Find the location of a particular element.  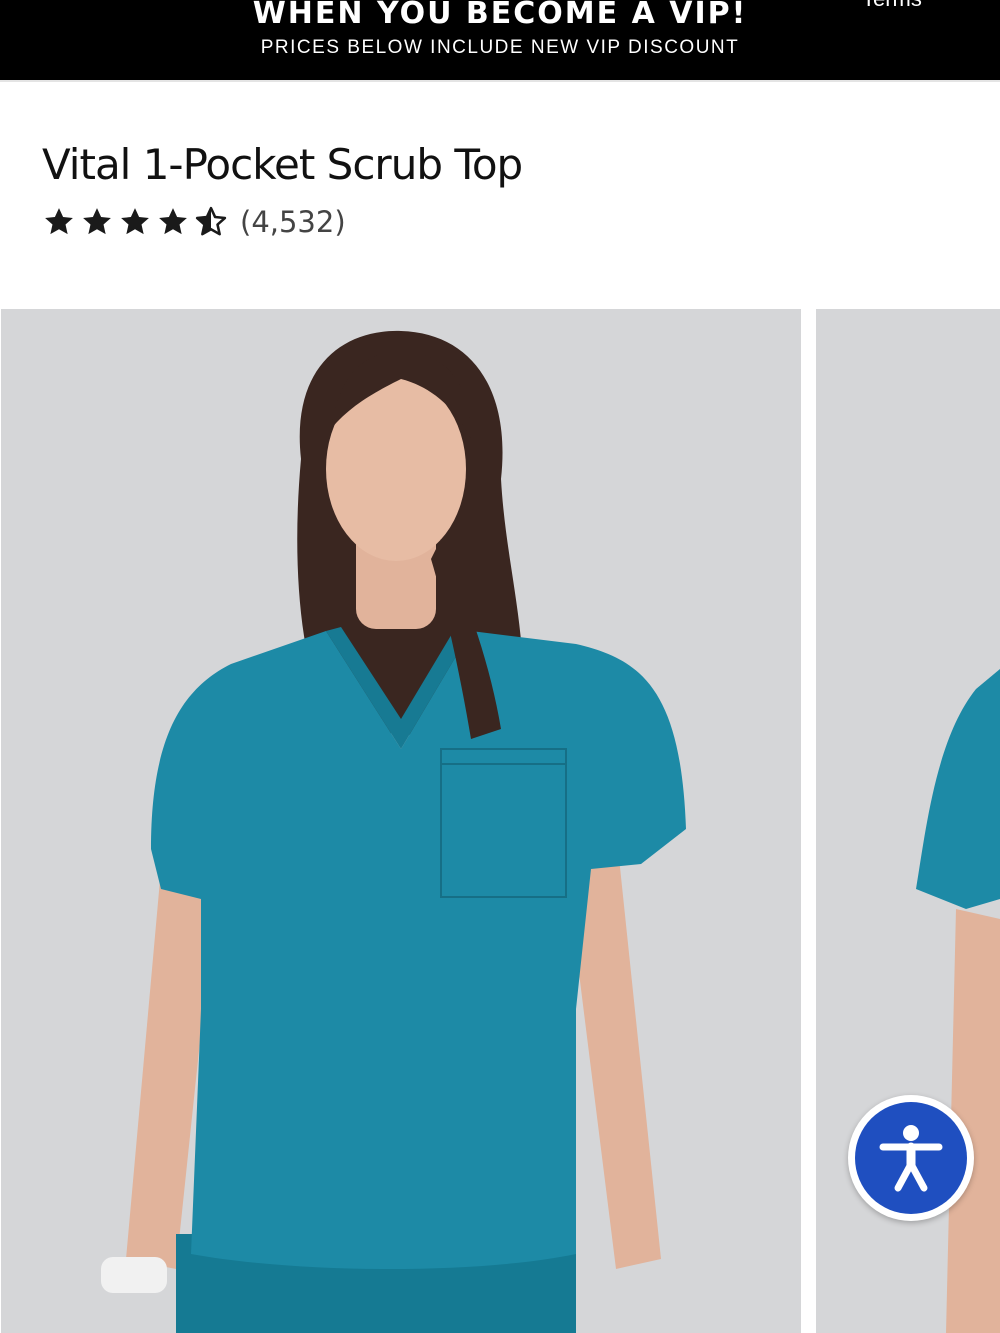

divider is located at coordinates (500, 81).